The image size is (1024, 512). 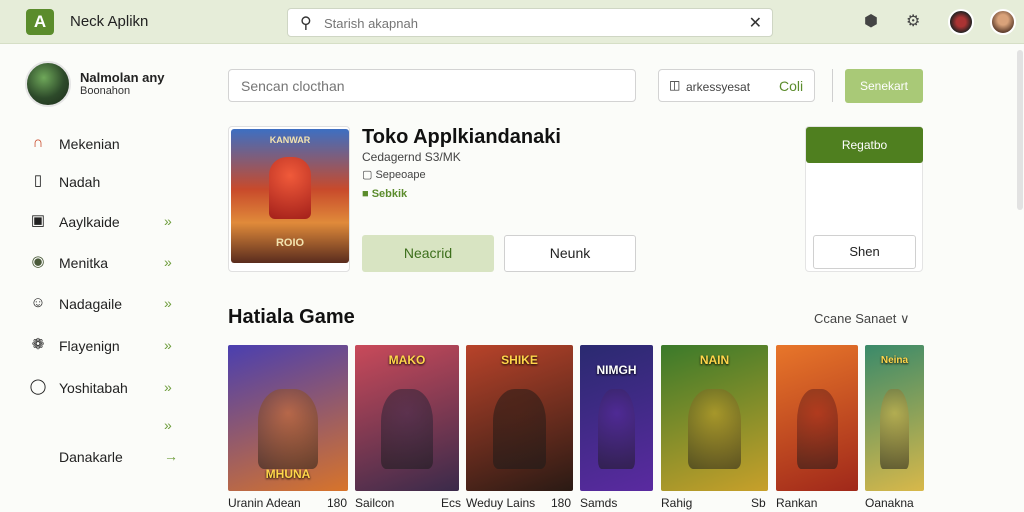 I want to click on share-button: Shen, so click(x=864, y=252).